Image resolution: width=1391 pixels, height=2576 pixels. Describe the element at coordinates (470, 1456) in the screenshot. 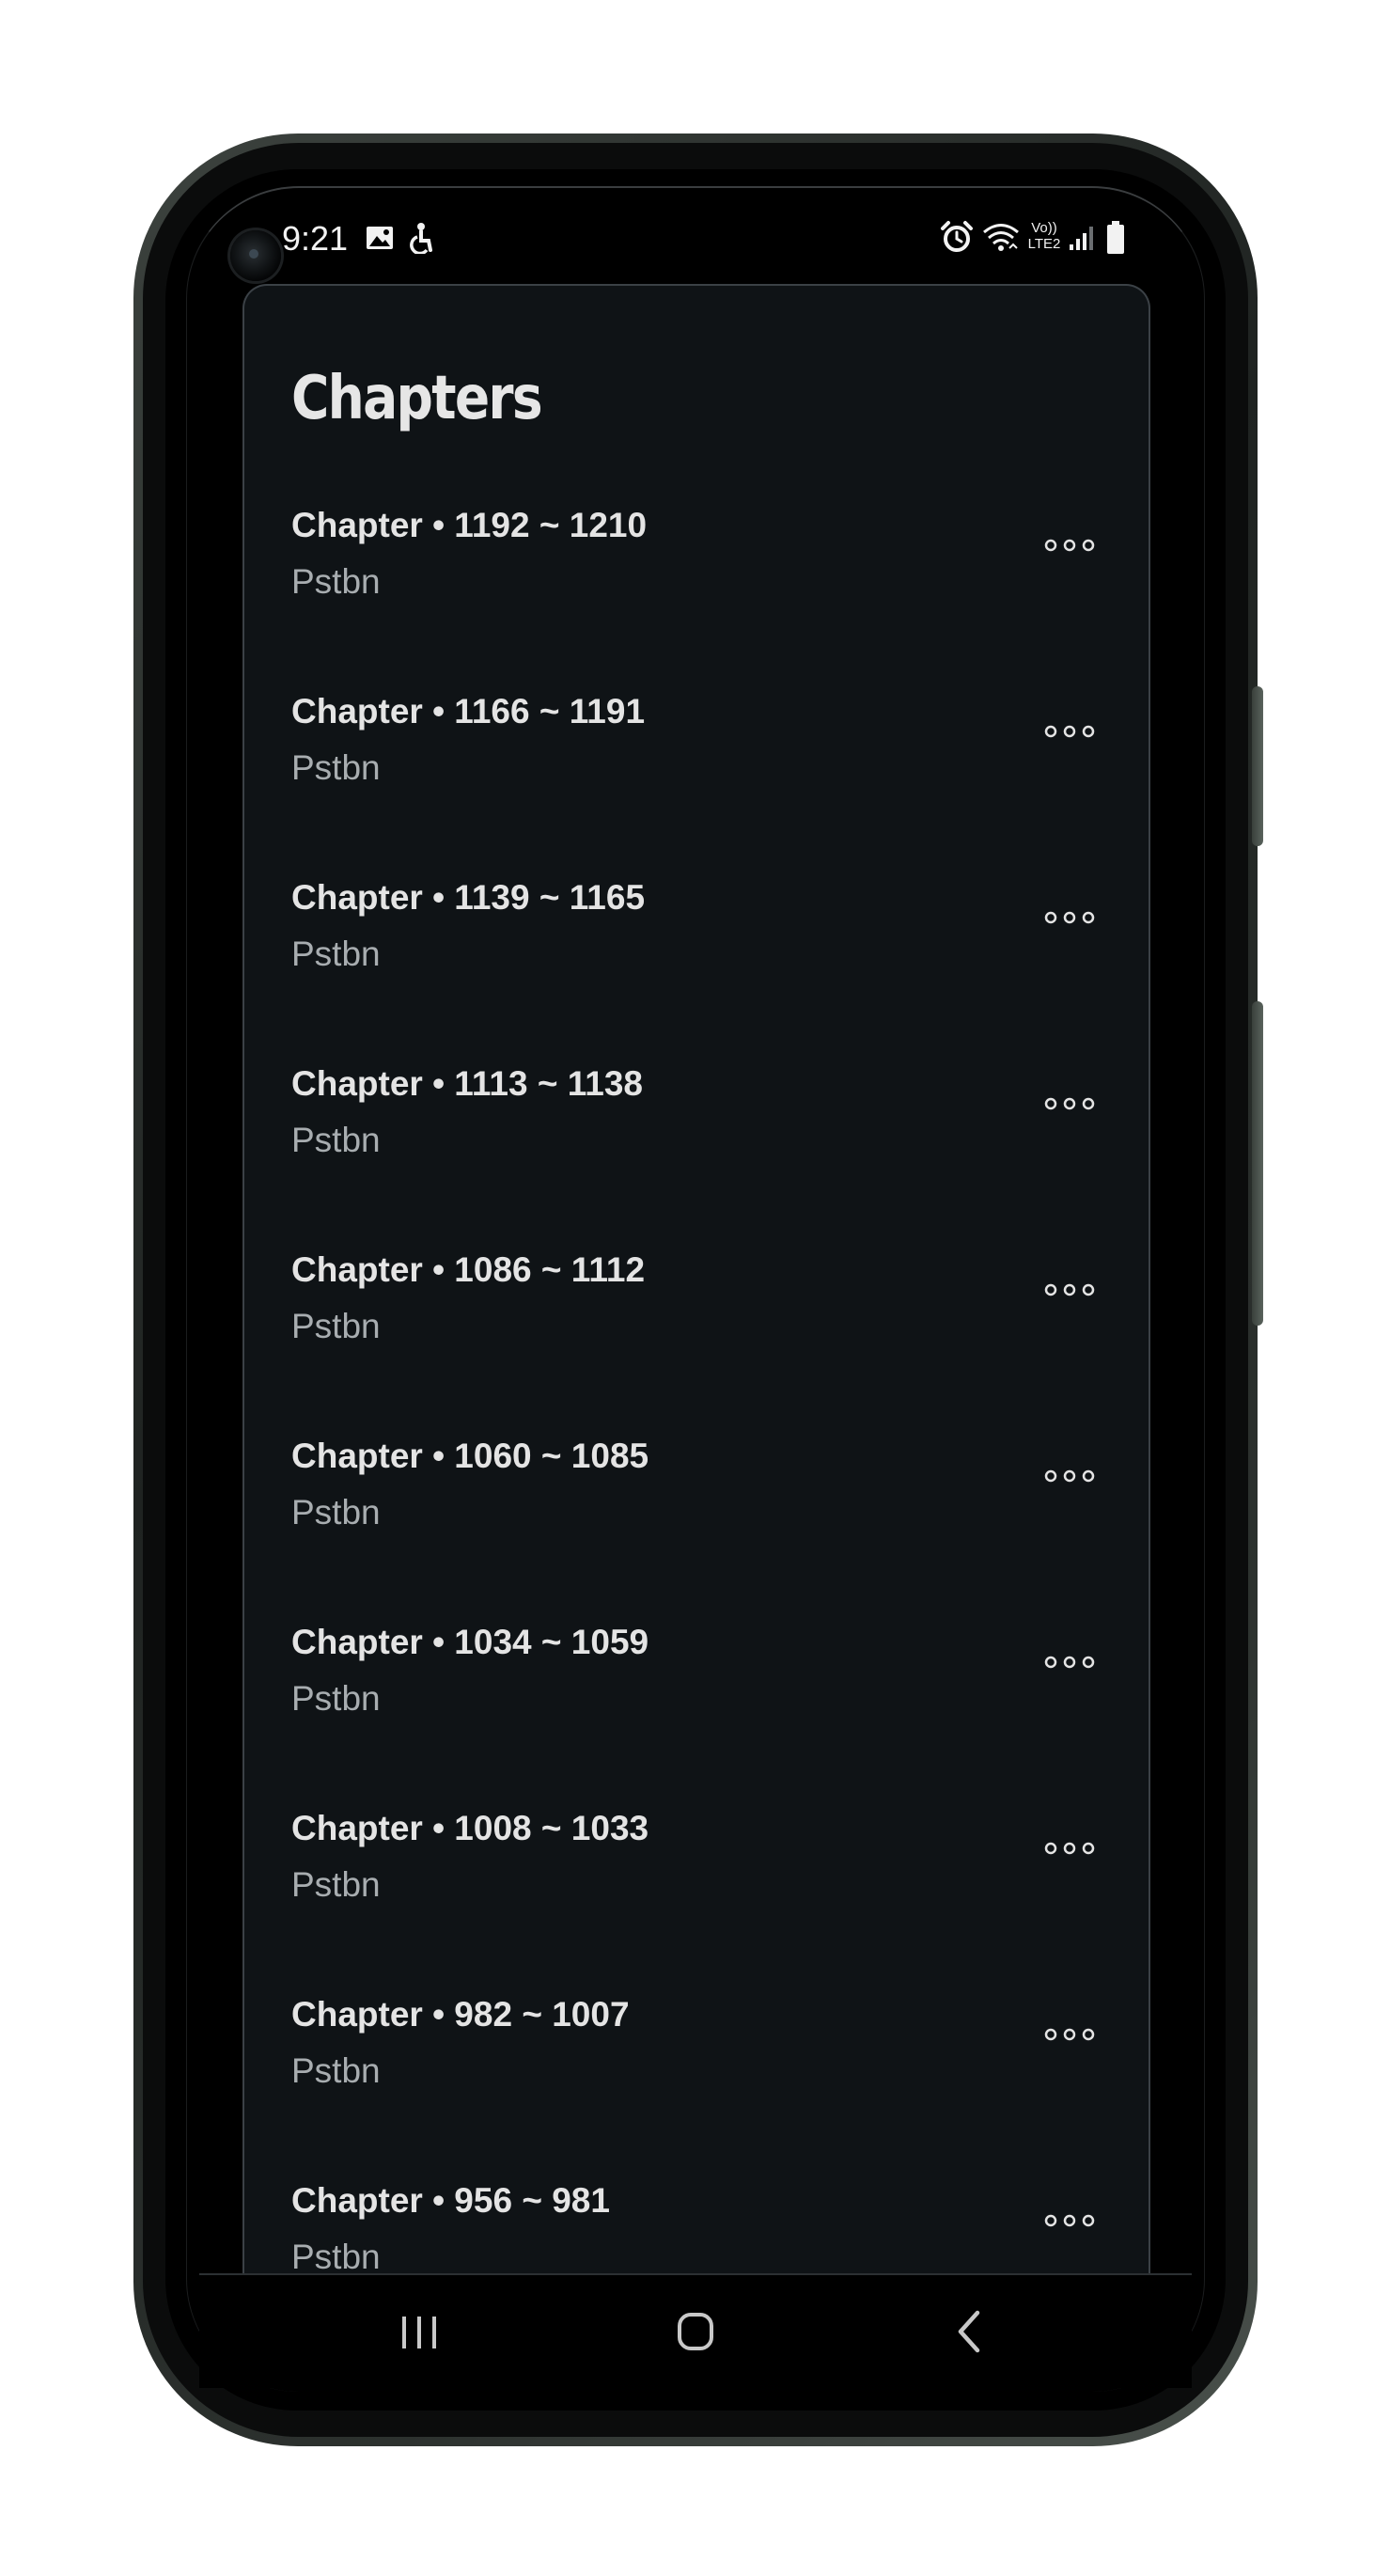

I see `chapter-title: Chapter • 1060 ~ 1085` at that location.